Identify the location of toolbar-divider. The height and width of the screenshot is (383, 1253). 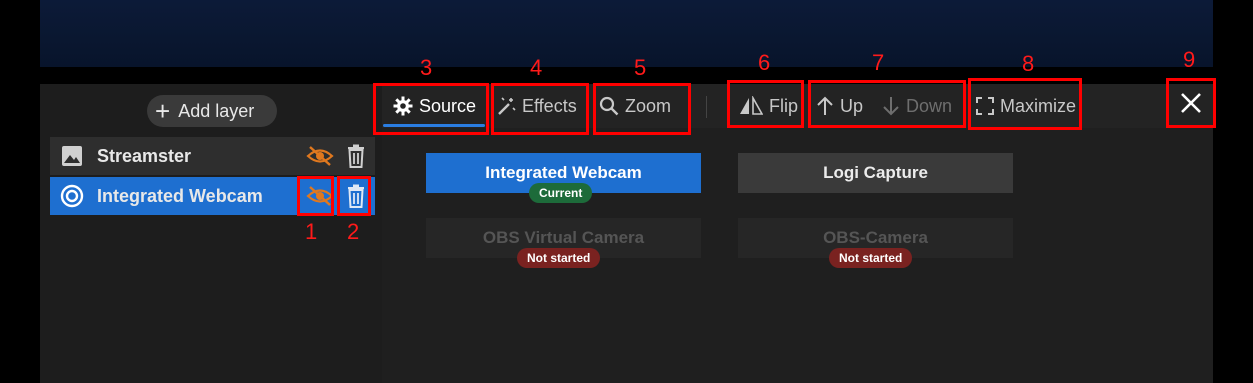
(706, 107).